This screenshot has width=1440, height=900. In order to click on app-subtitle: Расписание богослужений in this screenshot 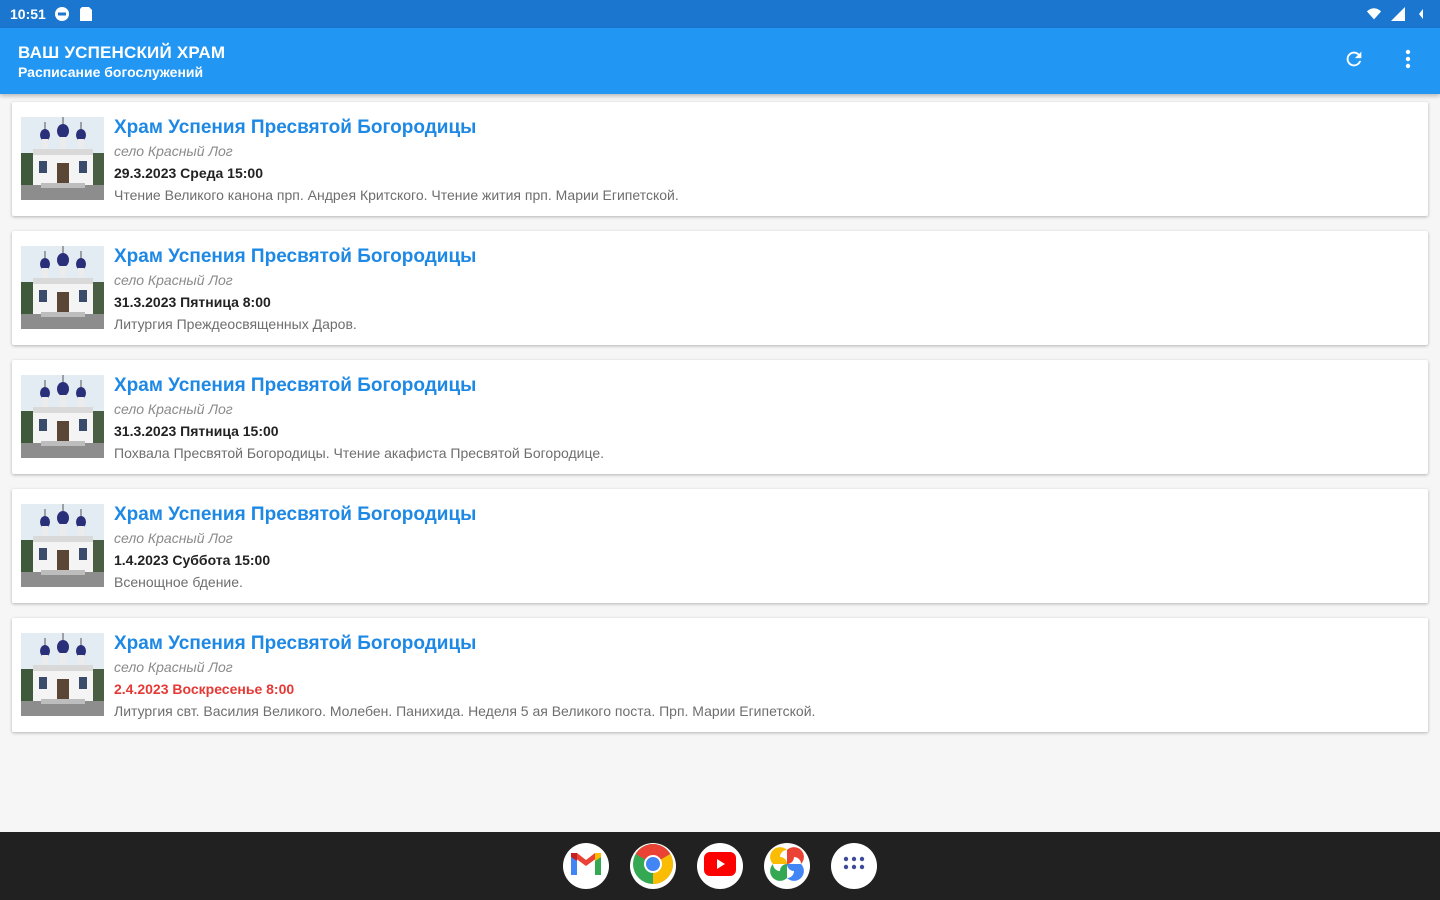, I will do `click(111, 71)`.